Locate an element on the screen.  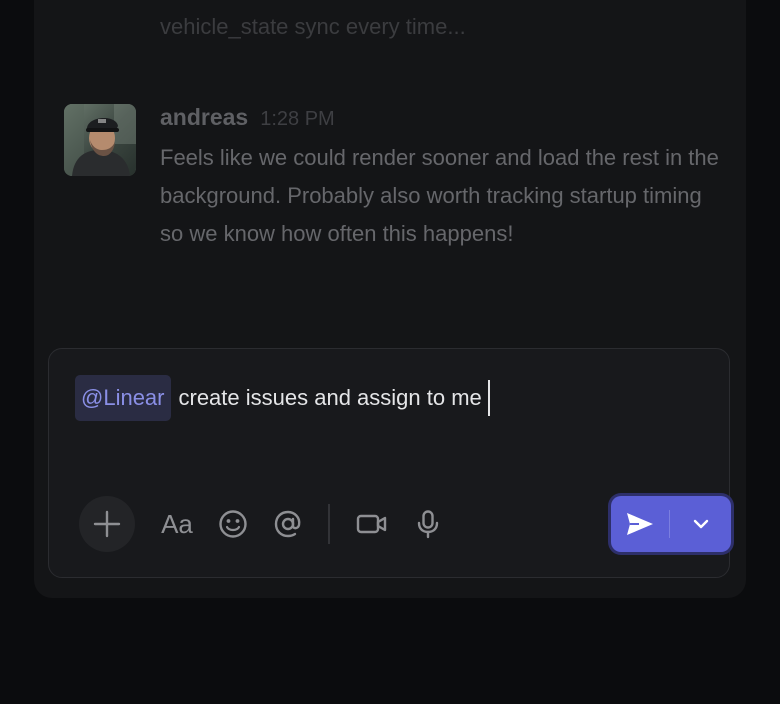
paper-plane-icon is located at coordinates (640, 524).